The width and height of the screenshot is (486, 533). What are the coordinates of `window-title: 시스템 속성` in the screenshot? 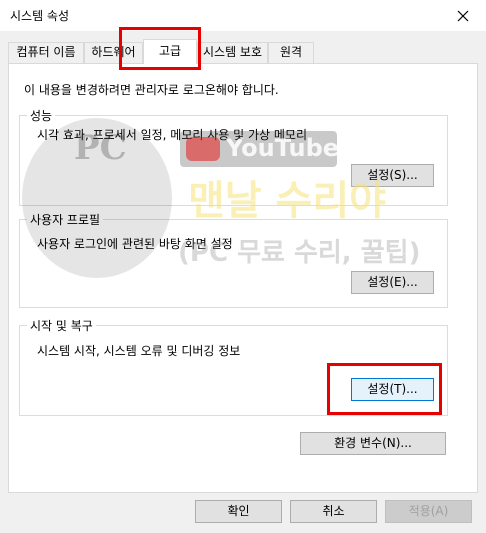 It's located at (40, 16).